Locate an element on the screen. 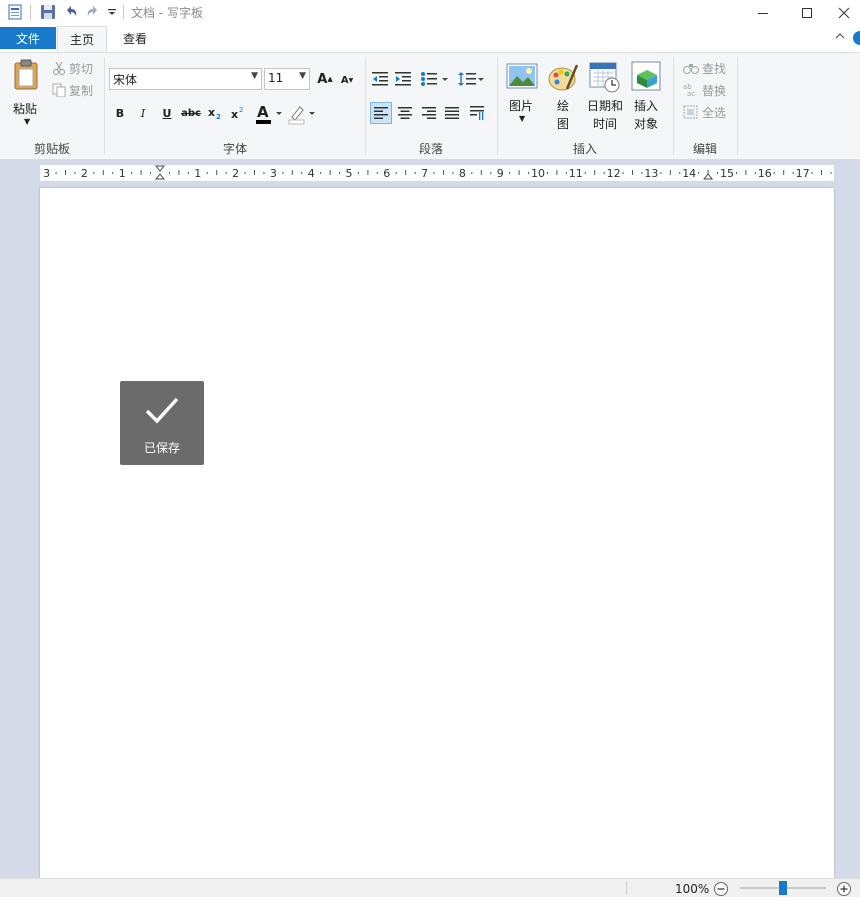  left-indent-marker is located at coordinates (160, 172).